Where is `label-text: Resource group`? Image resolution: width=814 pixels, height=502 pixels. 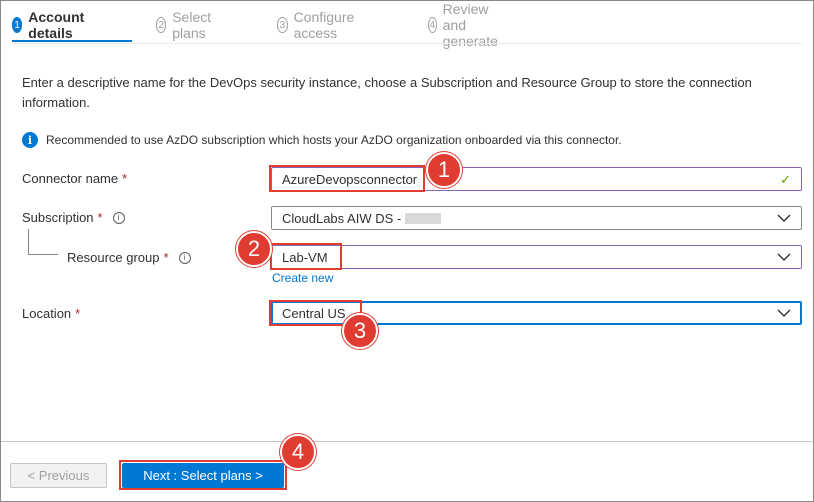
label-text: Resource group is located at coordinates (113, 257).